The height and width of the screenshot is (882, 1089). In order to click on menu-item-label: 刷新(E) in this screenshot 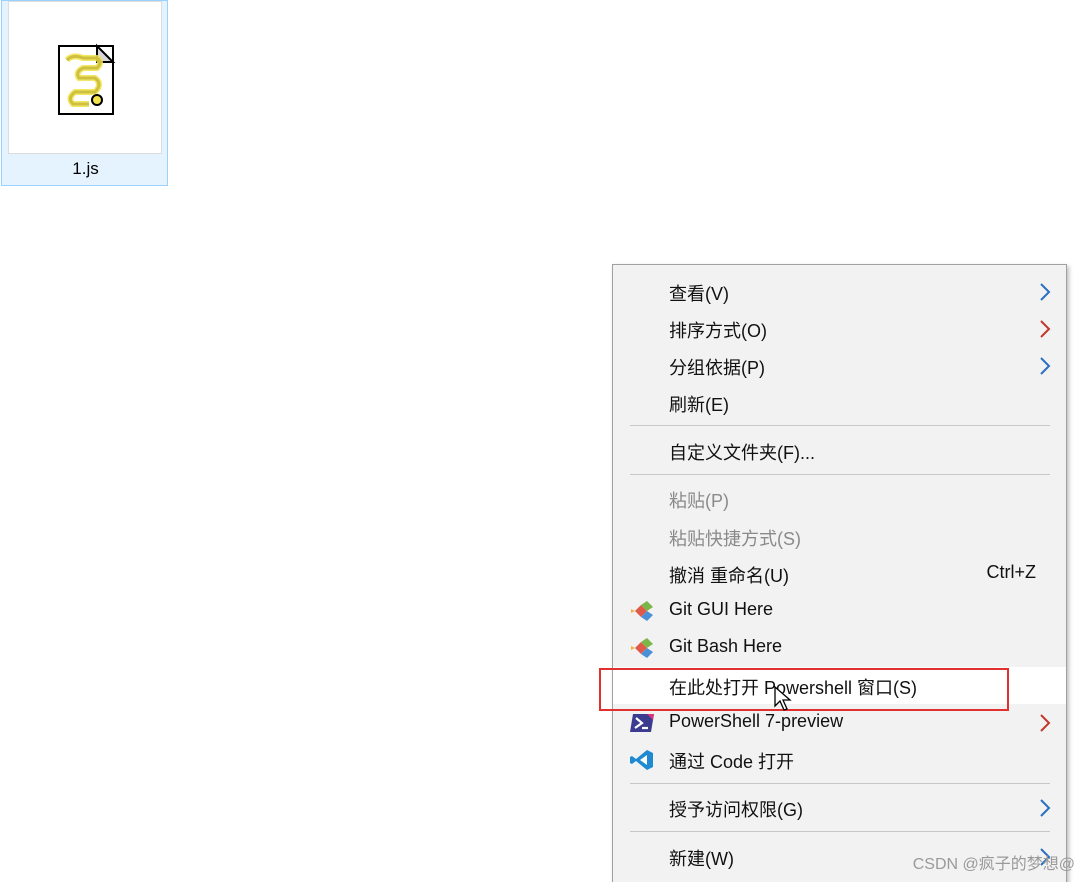, I will do `click(699, 405)`.